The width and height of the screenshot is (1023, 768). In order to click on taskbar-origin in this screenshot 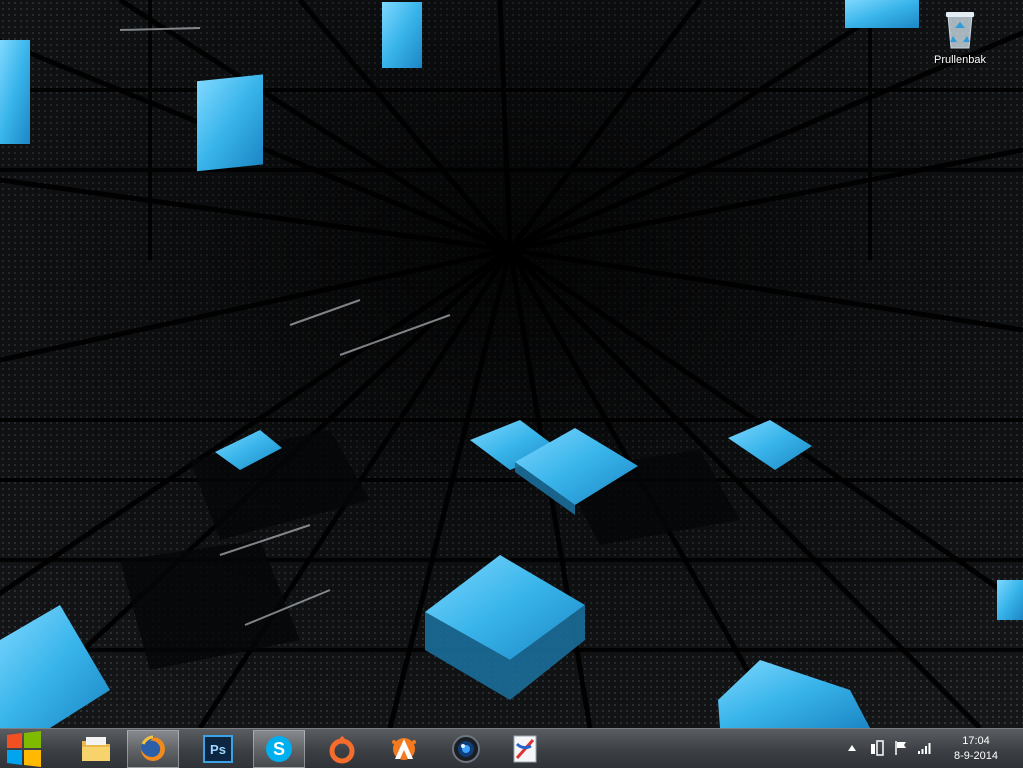, I will do `click(342, 749)`.